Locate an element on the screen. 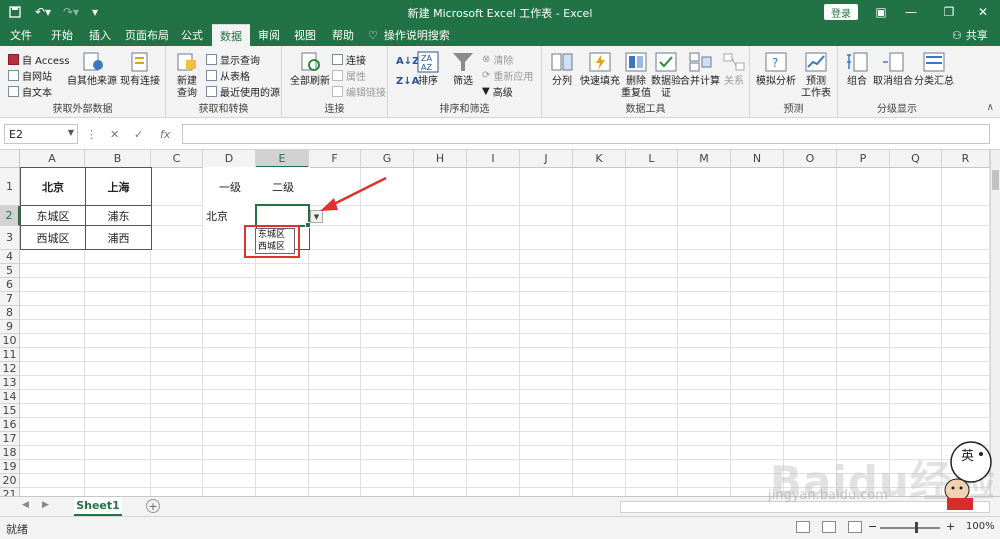 The image size is (1000, 539). row-header-16: 16 is located at coordinates (10, 425).